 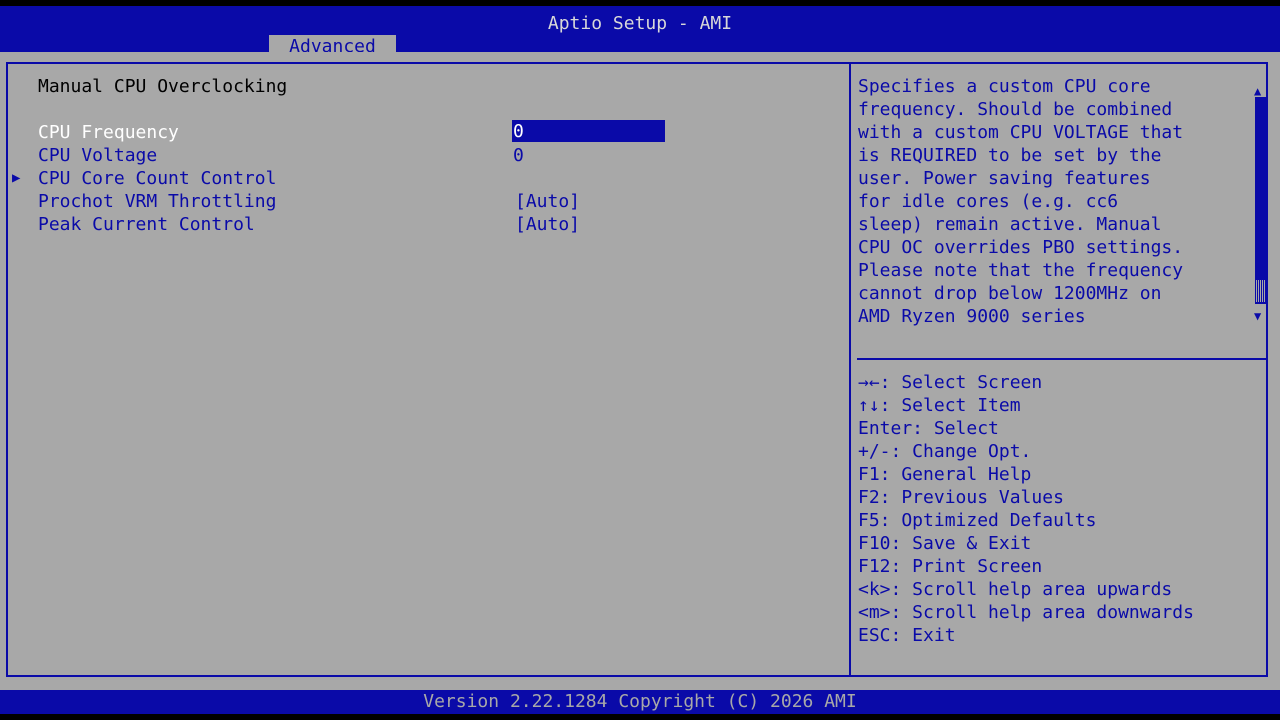 I want to click on key-hint: F12: Print Screen, so click(x=950, y=566).